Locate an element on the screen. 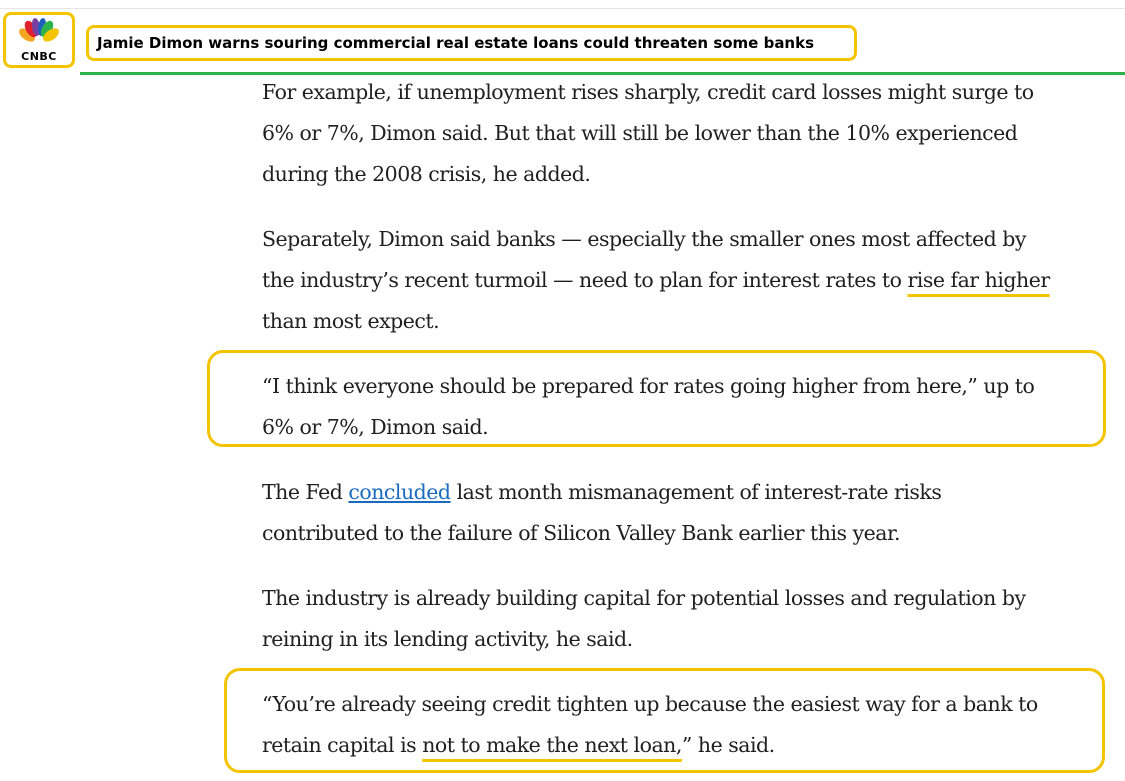 The height and width of the screenshot is (781, 1125). logo-wordmark: CNBC is located at coordinates (39, 56).